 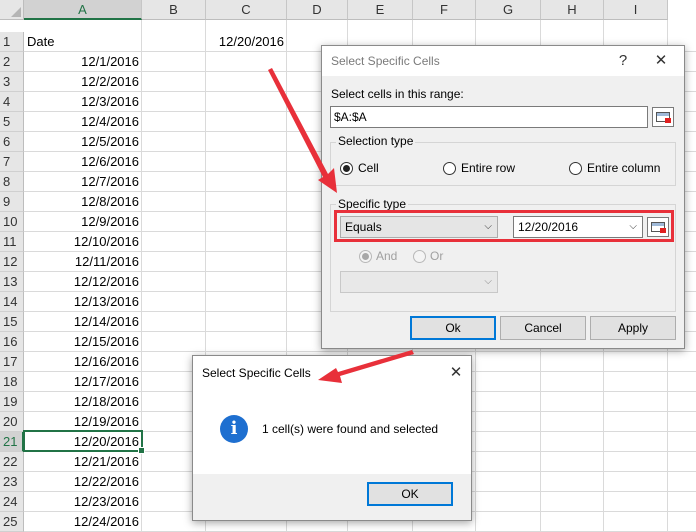 What do you see at coordinates (83, 362) in the screenshot?
I see `cell-a: 12/16/2016` at bounding box center [83, 362].